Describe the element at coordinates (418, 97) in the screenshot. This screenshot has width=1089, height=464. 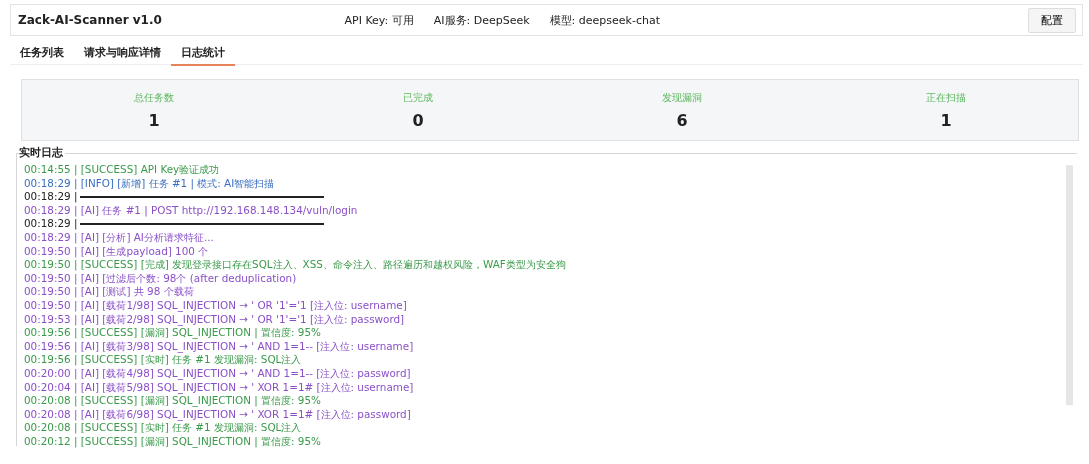
I see `stat-label: 已完成` at that location.